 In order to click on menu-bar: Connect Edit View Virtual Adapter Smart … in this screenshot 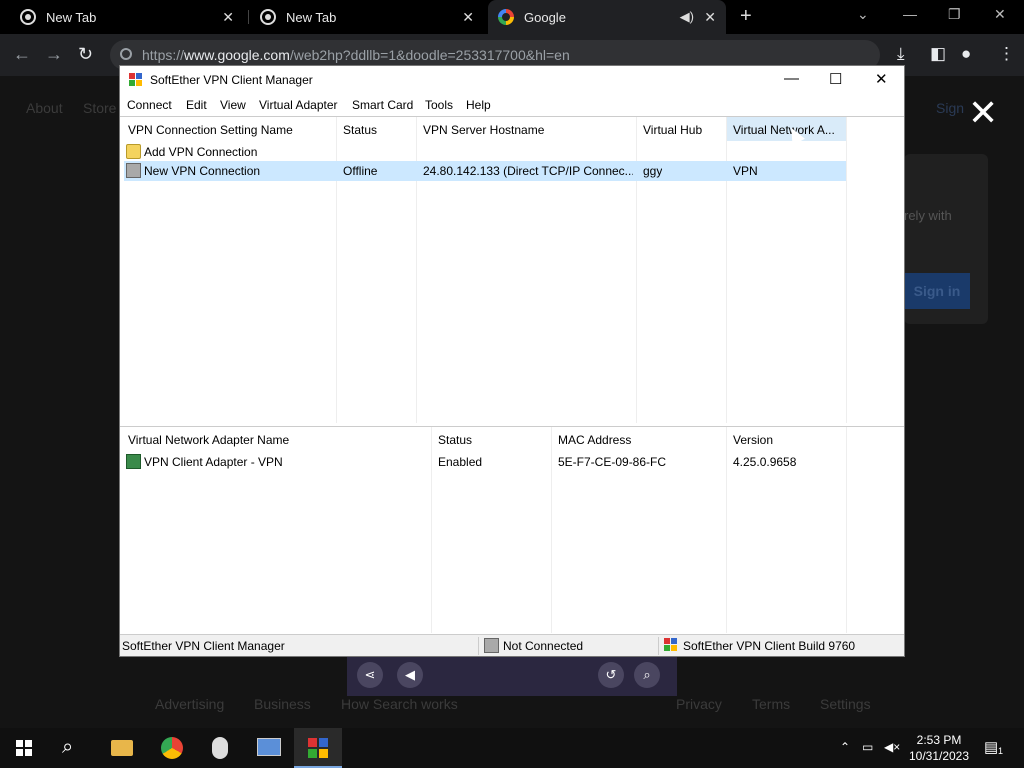, I will do `click(512, 105)`.